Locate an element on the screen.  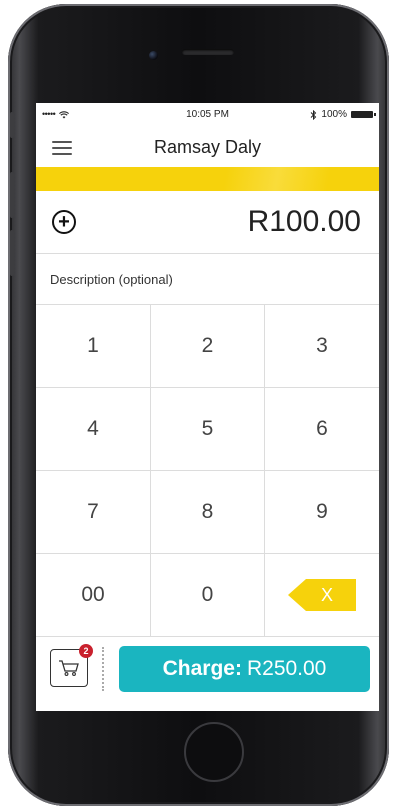
key-4: 4 is located at coordinates (93, 429).